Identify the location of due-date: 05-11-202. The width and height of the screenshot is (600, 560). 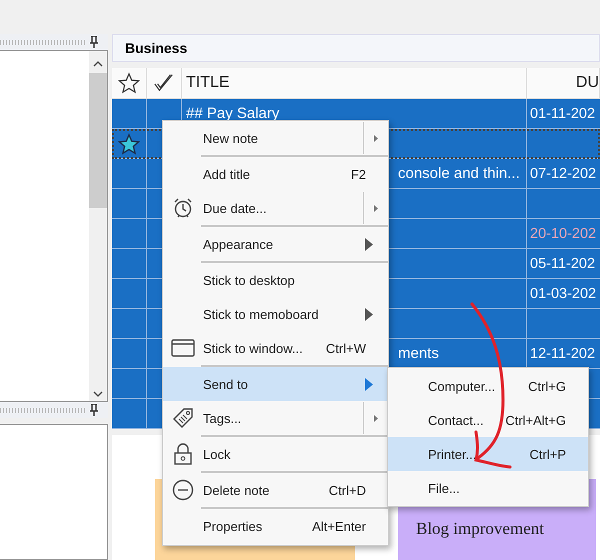
(563, 264).